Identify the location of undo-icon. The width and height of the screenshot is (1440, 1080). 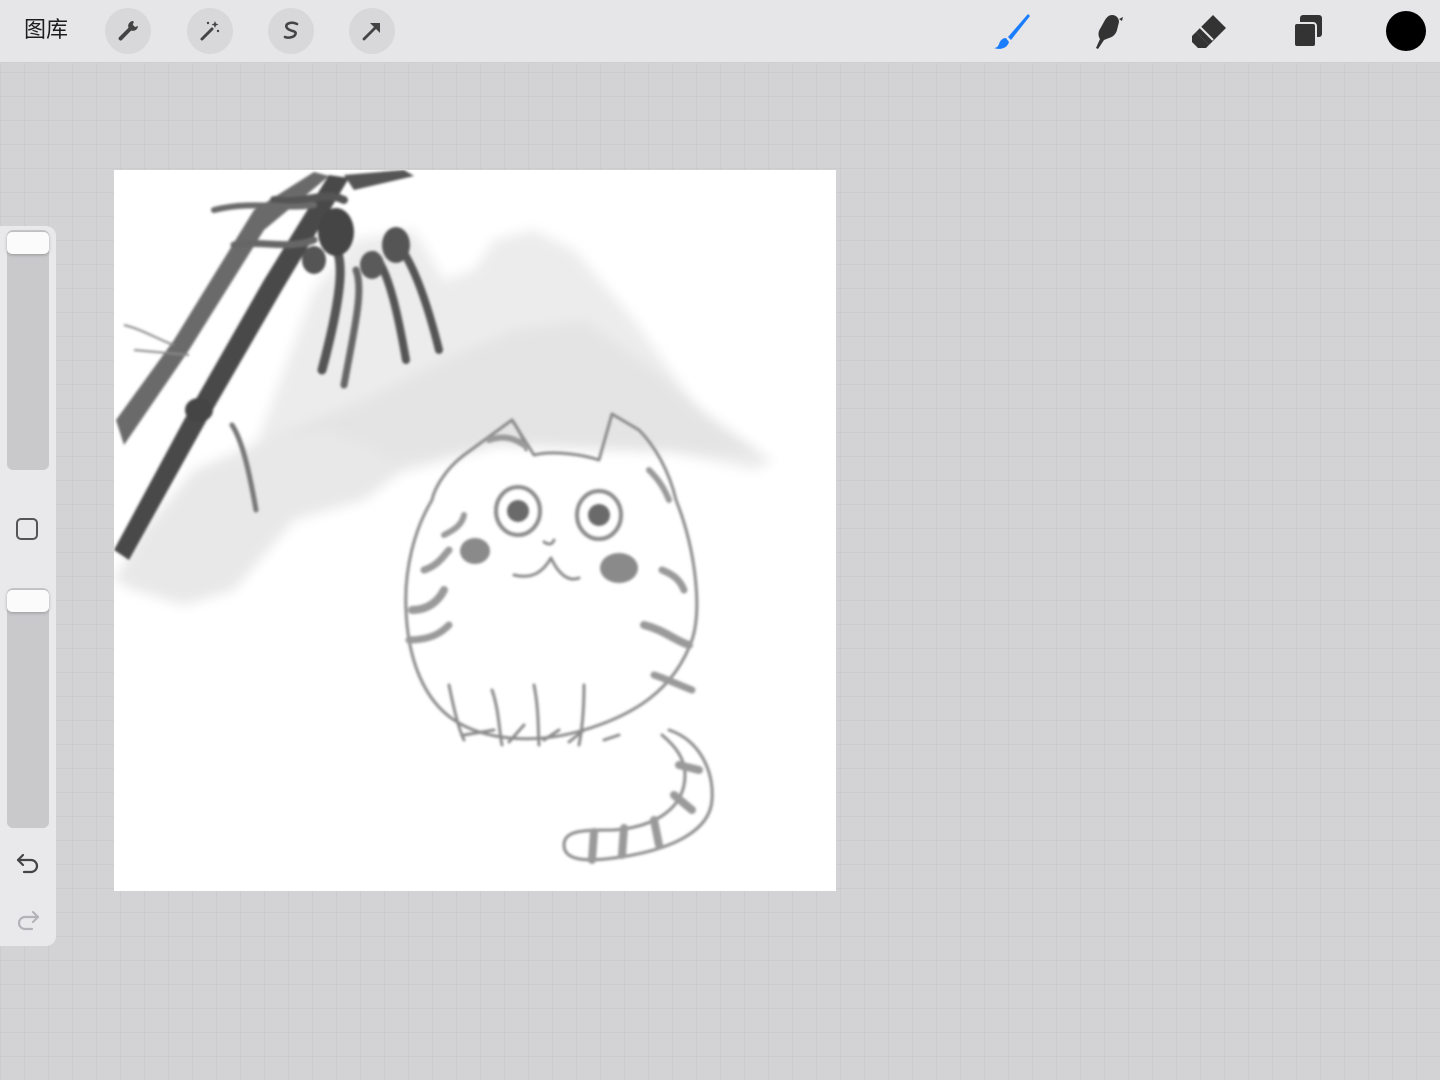
(28, 863).